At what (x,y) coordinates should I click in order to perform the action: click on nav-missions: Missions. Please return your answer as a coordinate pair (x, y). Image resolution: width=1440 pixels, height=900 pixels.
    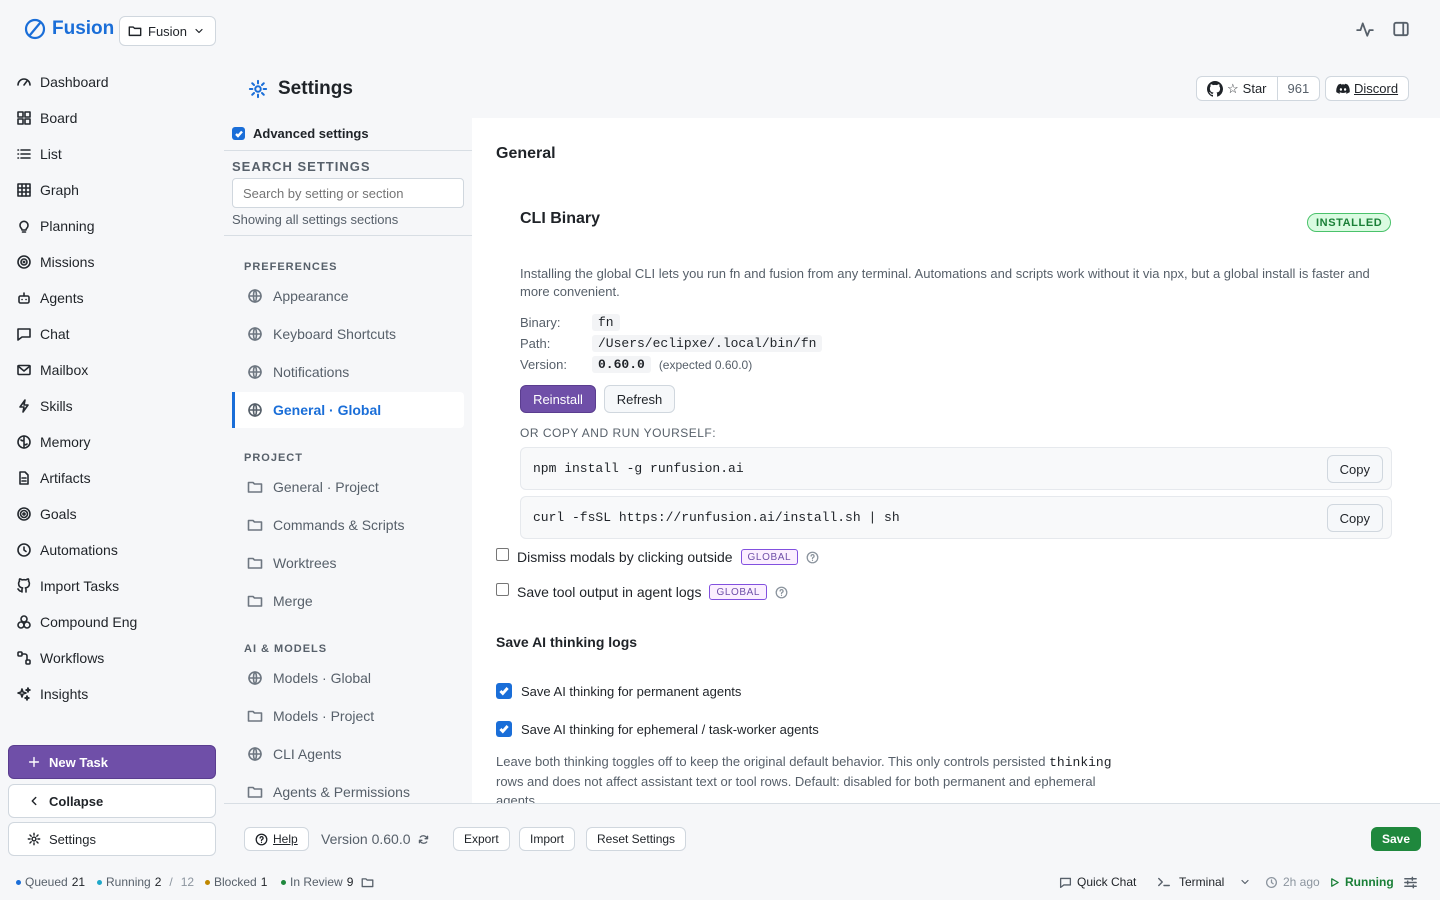
    Looking at the image, I should click on (112, 262).